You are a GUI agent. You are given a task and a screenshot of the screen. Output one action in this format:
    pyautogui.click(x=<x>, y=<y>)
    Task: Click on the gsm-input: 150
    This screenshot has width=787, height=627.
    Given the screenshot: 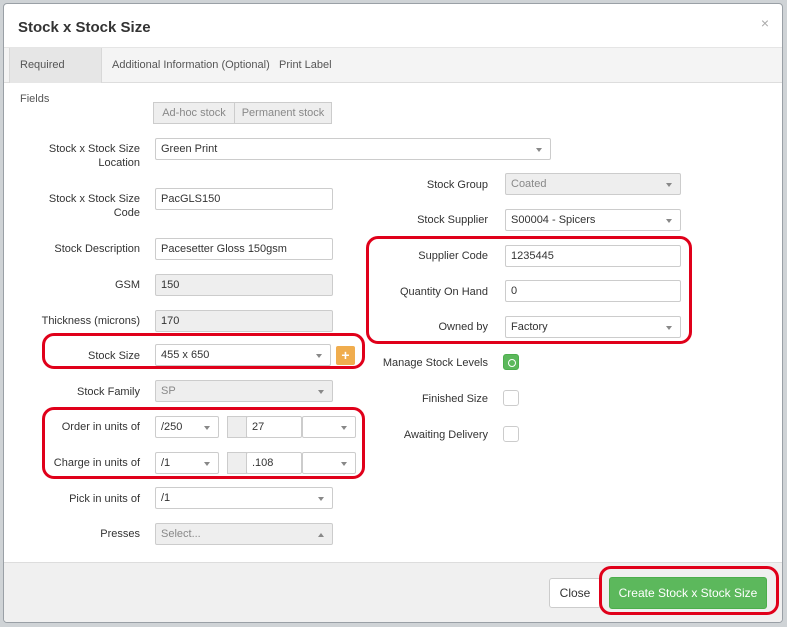 What is the action you would take?
    pyautogui.click(x=244, y=285)
    